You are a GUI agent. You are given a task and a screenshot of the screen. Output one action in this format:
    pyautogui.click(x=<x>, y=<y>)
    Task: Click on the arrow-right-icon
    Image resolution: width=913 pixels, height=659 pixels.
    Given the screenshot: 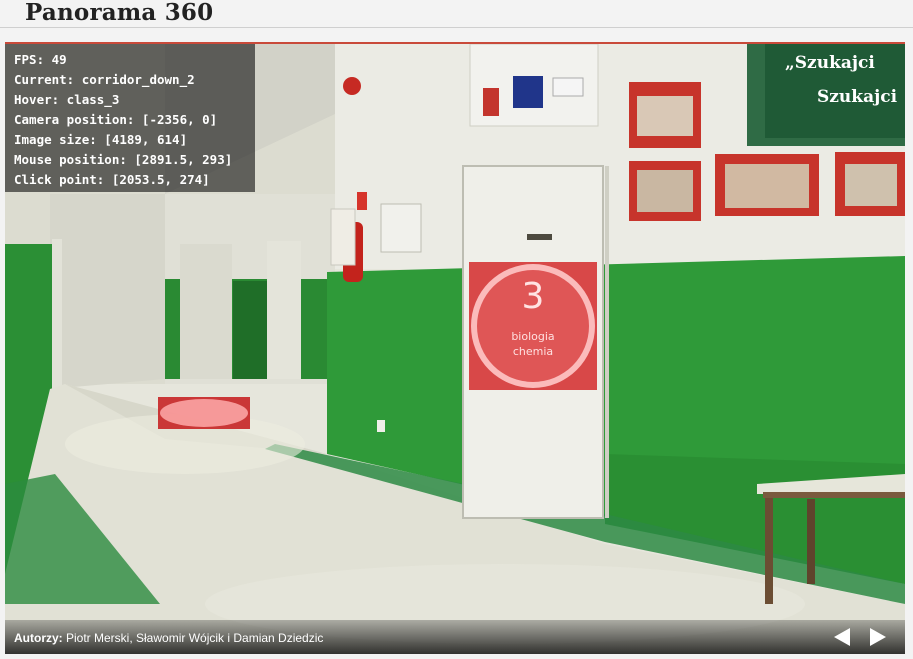 What is the action you would take?
    pyautogui.click(x=878, y=637)
    